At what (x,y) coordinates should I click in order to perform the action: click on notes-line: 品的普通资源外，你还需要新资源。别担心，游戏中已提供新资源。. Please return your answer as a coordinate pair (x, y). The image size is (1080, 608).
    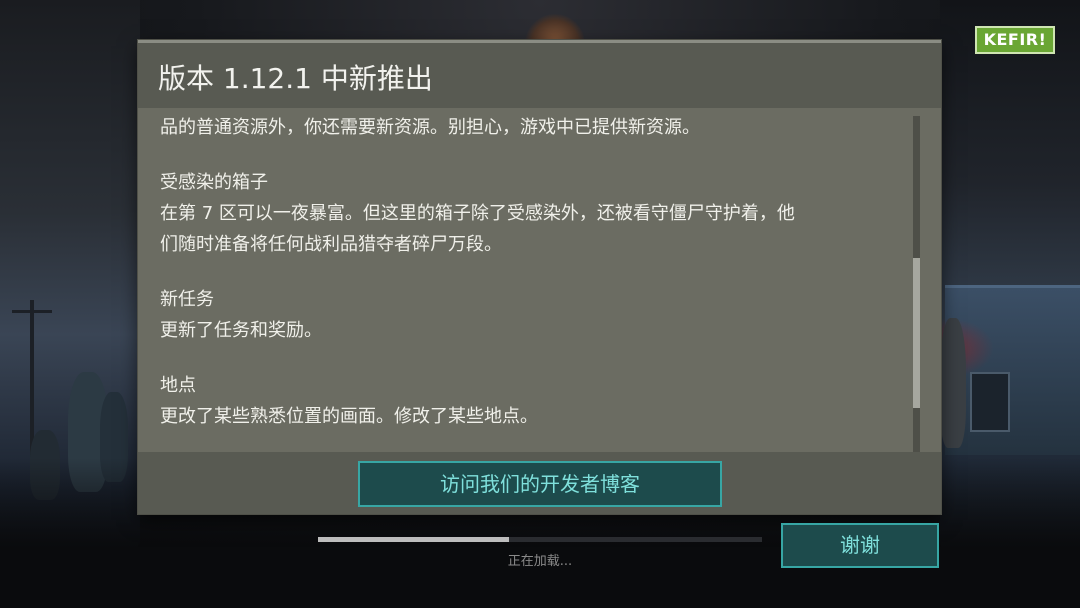
    Looking at the image, I should click on (430, 127).